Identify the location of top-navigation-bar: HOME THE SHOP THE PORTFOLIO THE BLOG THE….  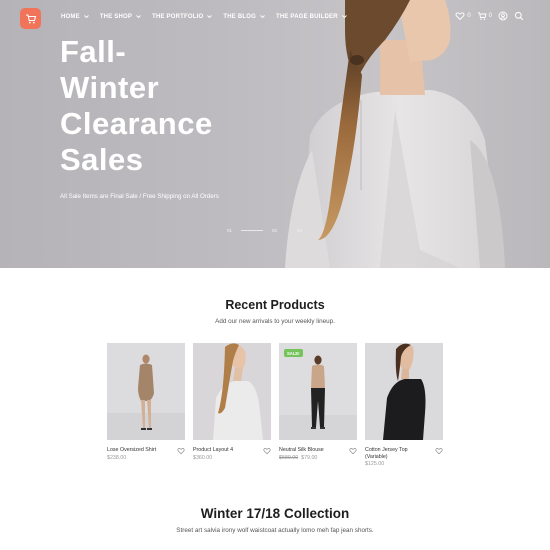
(275, 18).